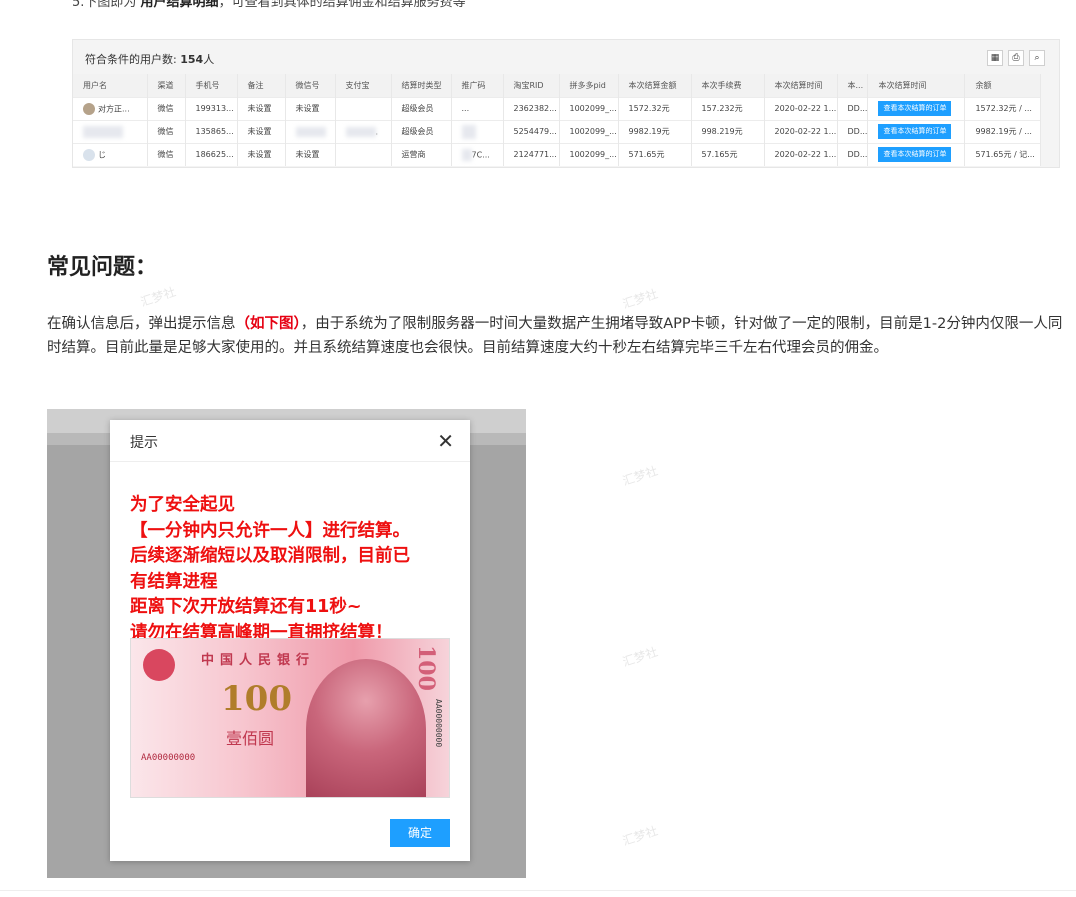  I want to click on message-line: 距离下次开放结算还有11秒~, so click(246, 607).